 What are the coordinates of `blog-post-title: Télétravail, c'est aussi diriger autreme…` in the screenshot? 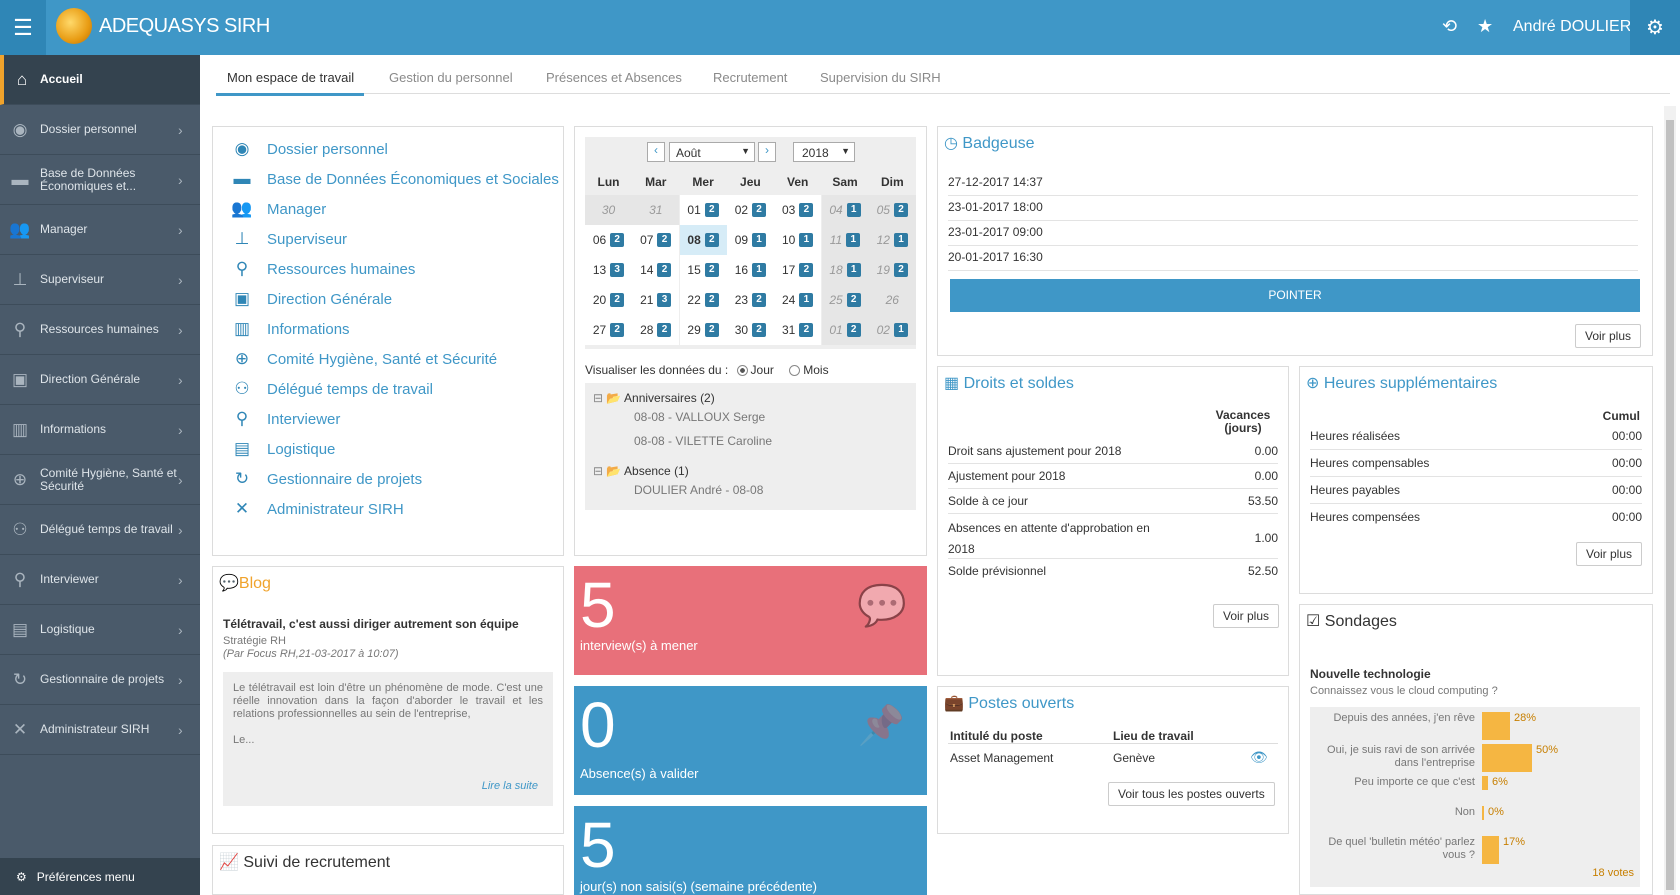 It's located at (371, 624).